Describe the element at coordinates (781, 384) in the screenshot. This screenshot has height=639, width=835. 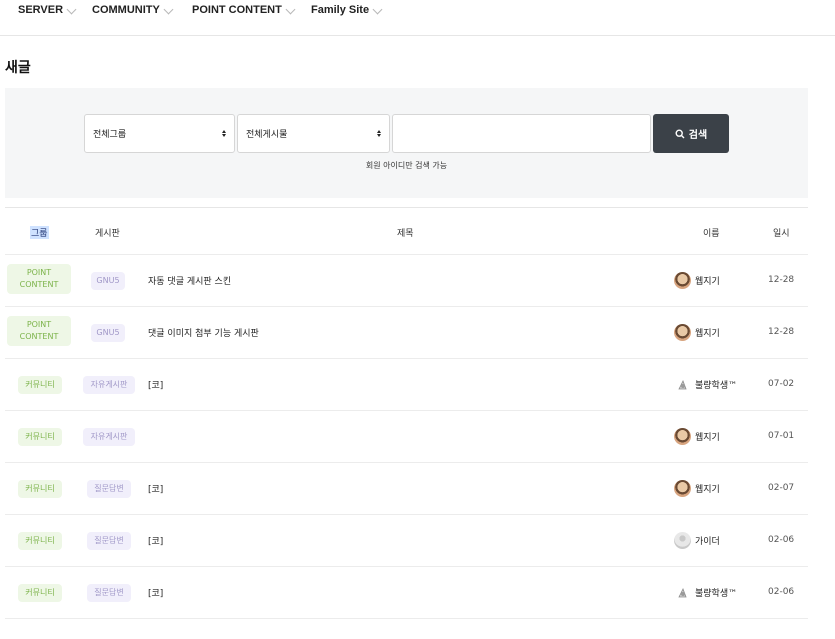
I see `post-date: 07-02` at that location.